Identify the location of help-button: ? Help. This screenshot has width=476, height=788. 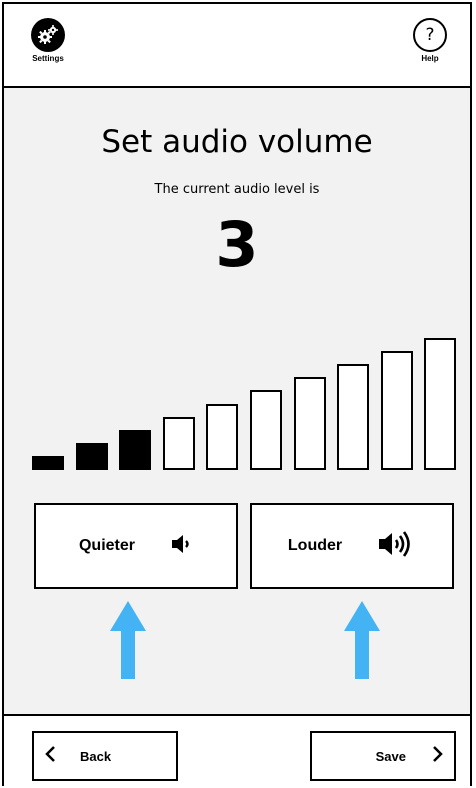
(430, 40).